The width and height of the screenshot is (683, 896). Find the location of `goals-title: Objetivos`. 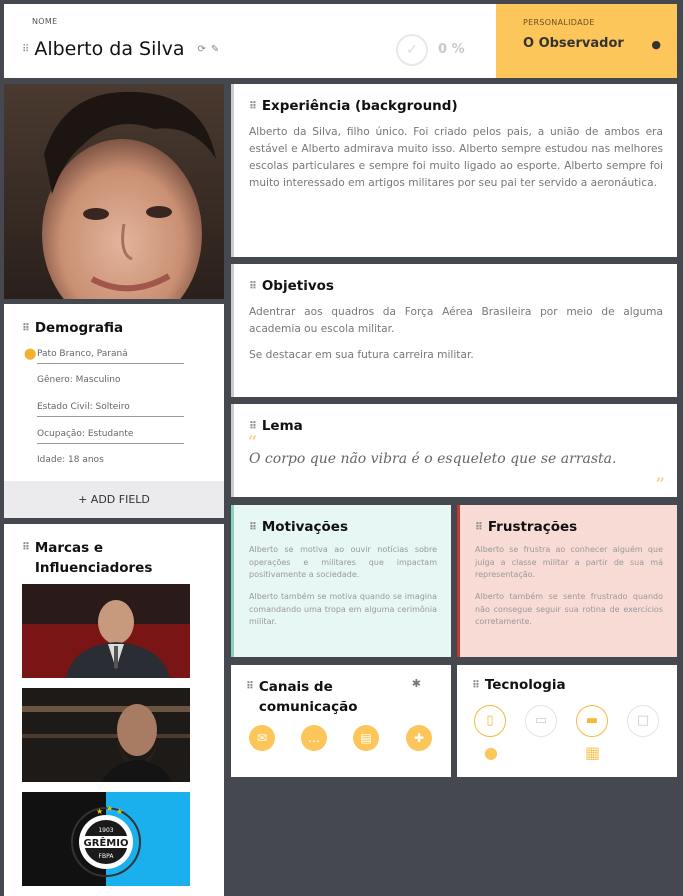

goals-title: Objetivos is located at coordinates (297, 286).